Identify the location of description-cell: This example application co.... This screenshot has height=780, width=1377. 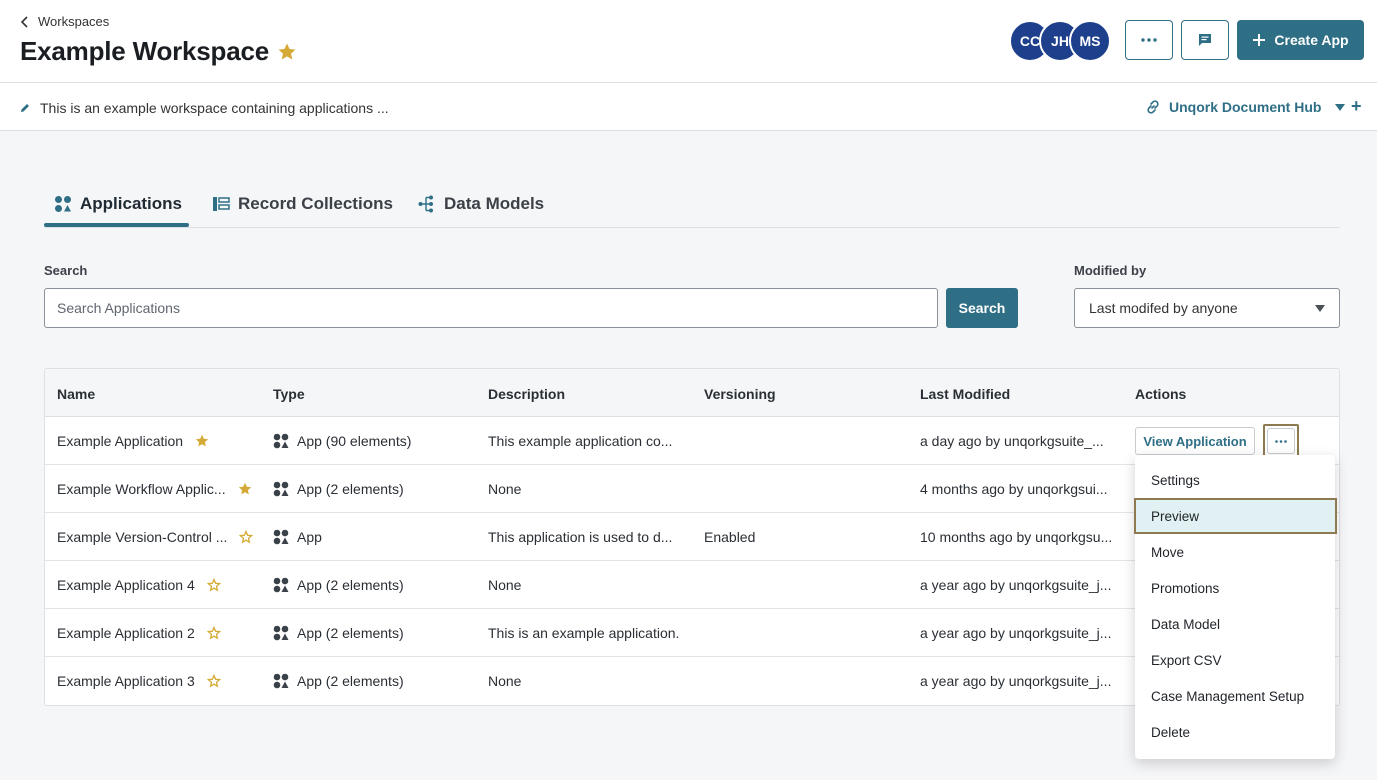
(580, 441).